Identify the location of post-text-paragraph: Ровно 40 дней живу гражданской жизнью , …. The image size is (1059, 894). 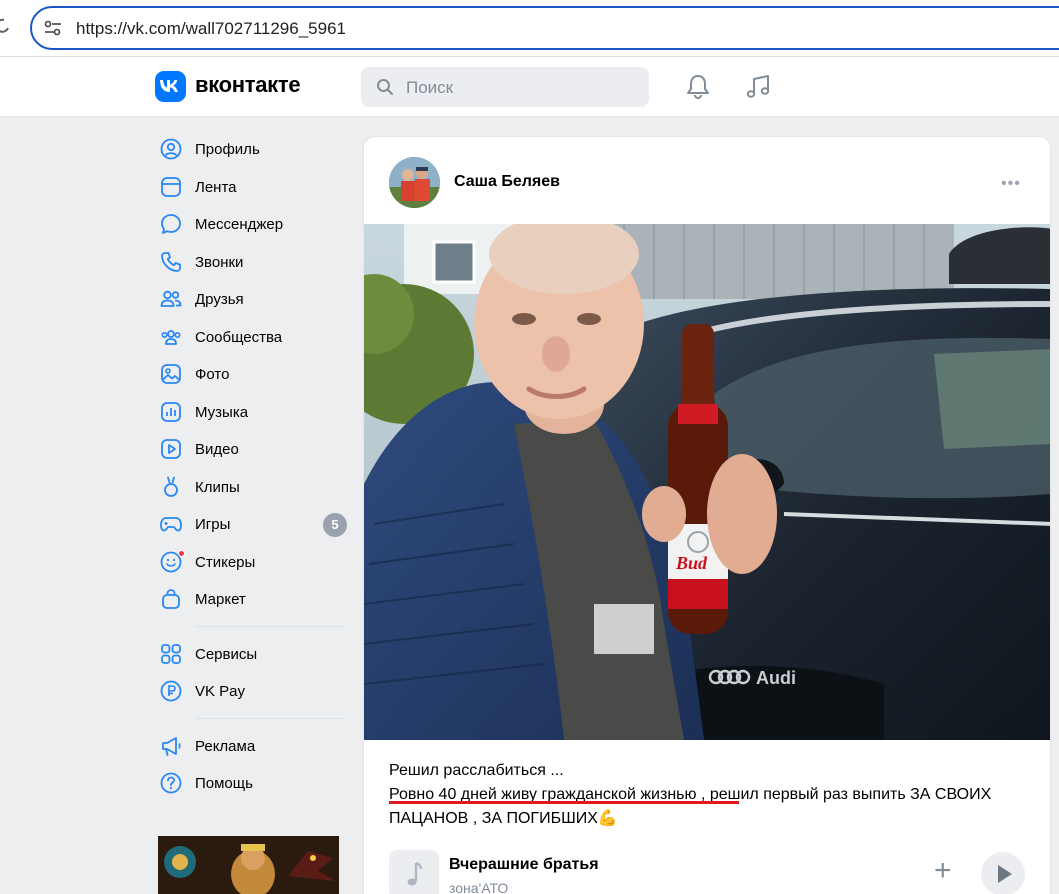
(709, 807).